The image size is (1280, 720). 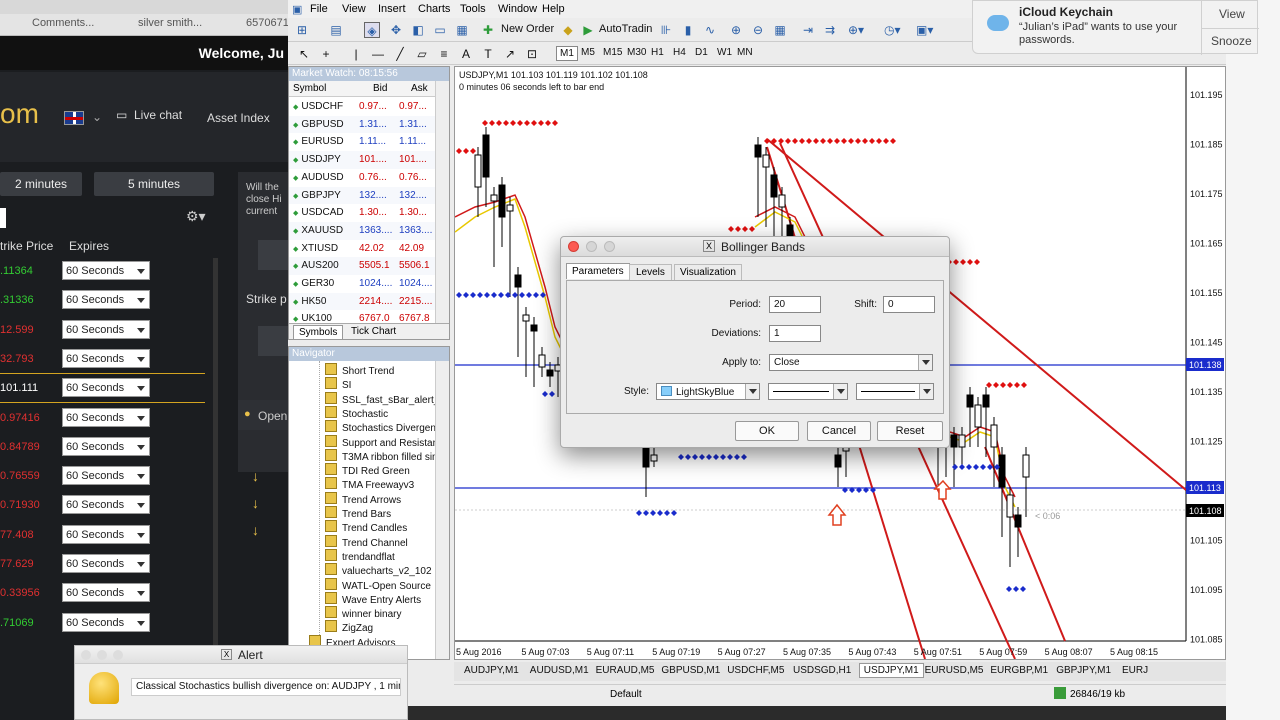 What do you see at coordinates (107, 360) in the screenshot?
I see `asset-row: 32.793 60 Seconds` at bounding box center [107, 360].